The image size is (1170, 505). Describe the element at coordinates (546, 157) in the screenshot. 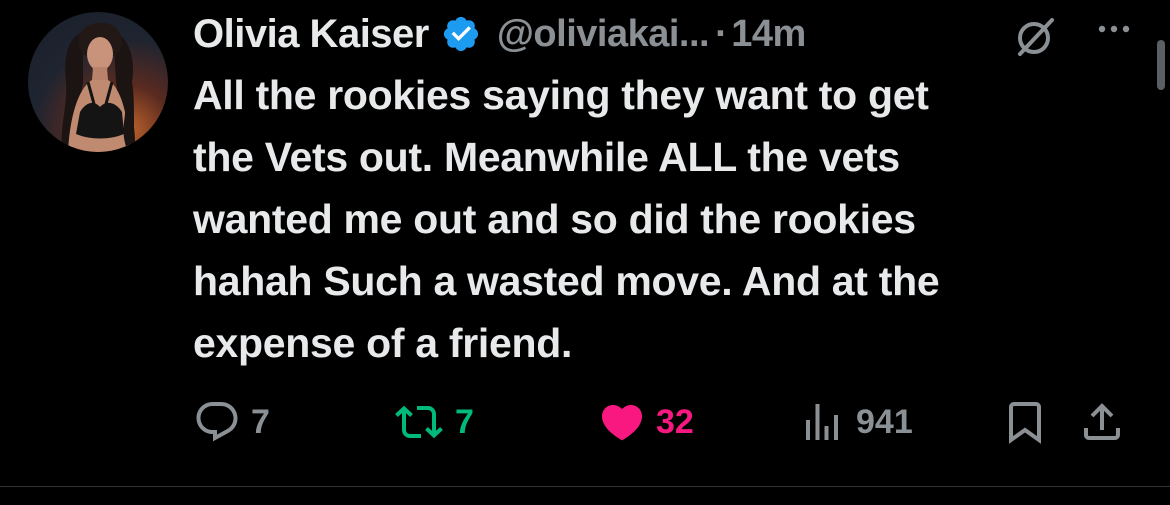

I see `tweet-text-line: the Vets out. Meanwhile ALL the vets` at that location.